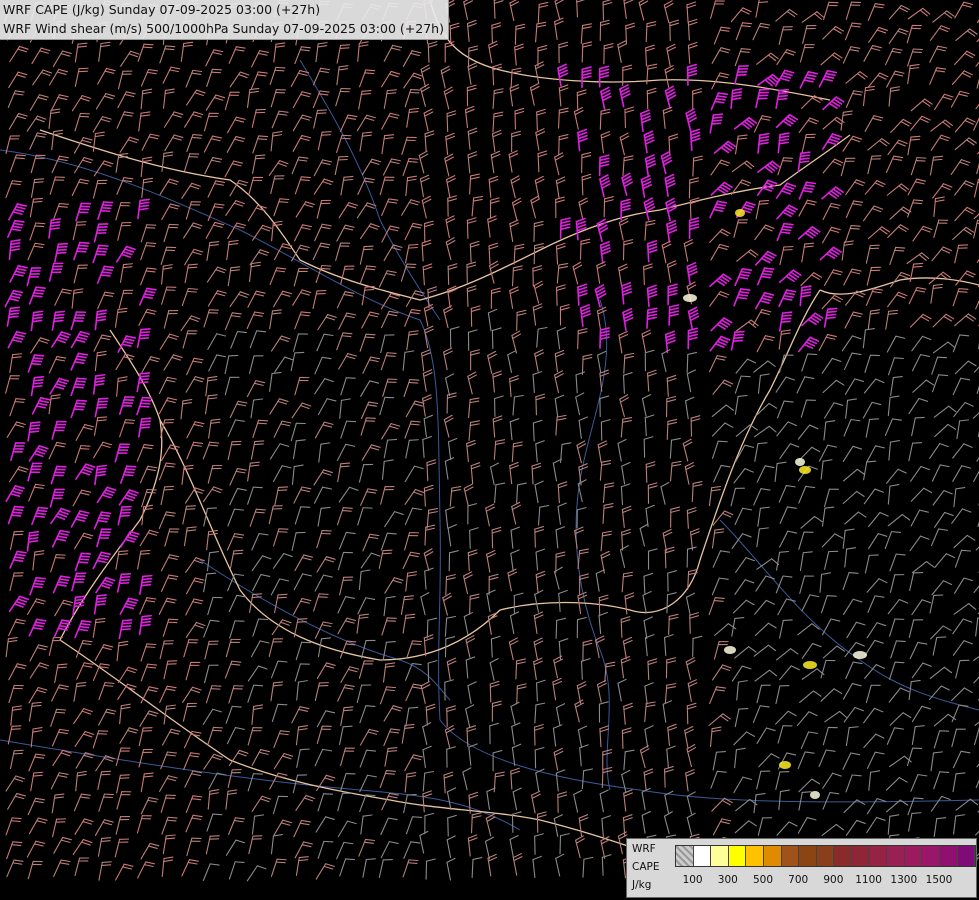  I want to click on legend-color-scale, so click(826, 856).